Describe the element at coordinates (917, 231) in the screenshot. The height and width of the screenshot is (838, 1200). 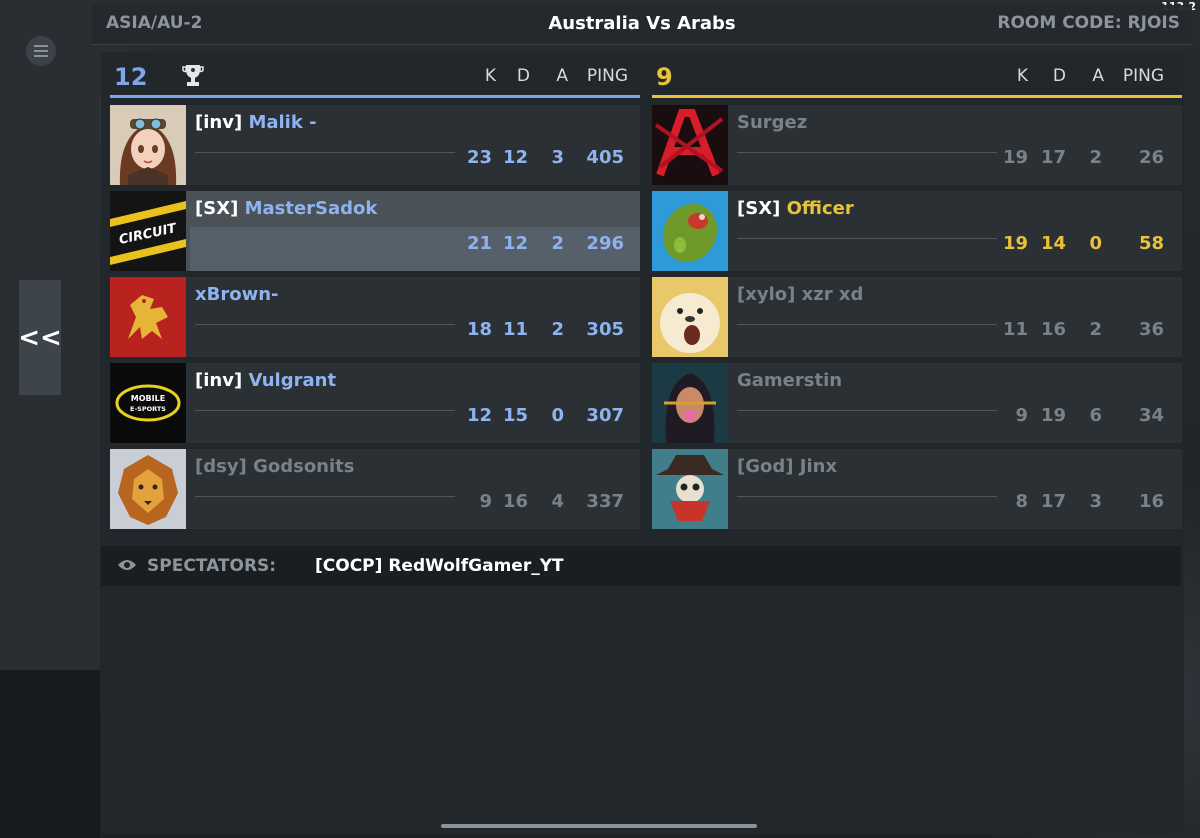
I see `player-row: [SX] Officer 19 14 0 58` at that location.